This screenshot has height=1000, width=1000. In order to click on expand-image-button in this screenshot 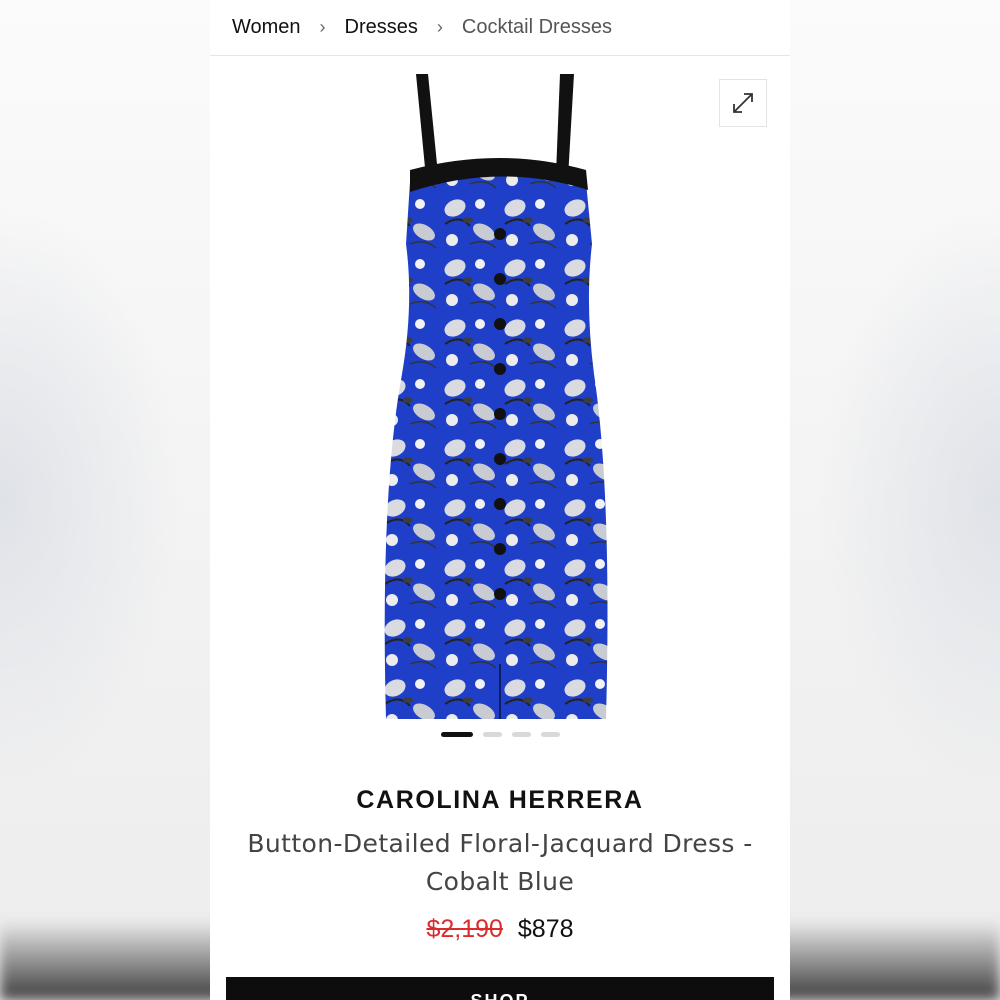, I will do `click(743, 103)`.